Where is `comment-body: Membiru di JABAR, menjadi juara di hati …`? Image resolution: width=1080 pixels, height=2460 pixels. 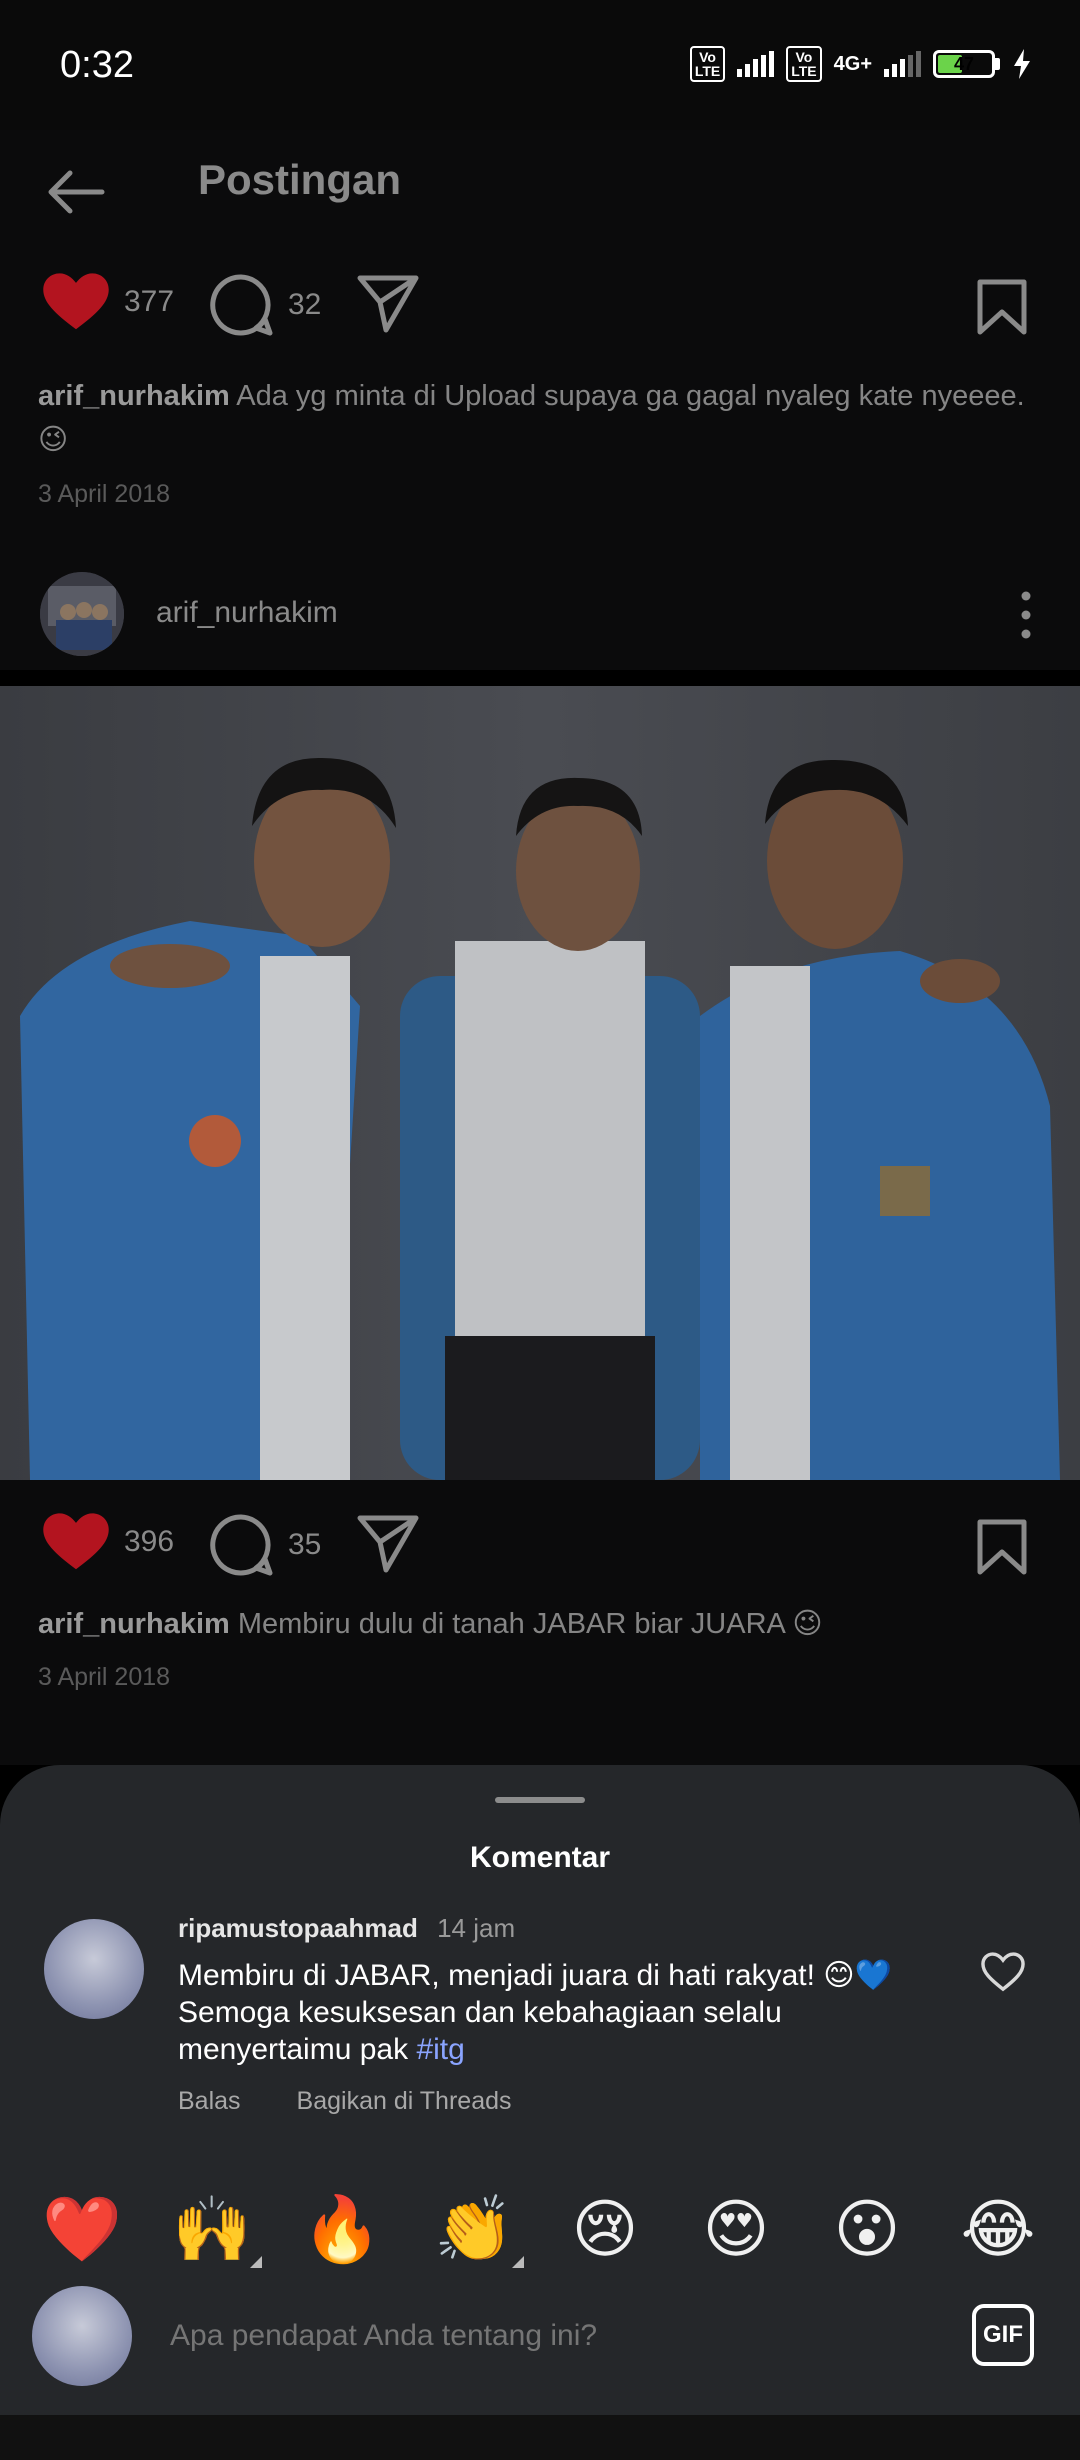 comment-body: Membiru di JABAR, menjadi juara di hati … is located at coordinates (535, 2012).